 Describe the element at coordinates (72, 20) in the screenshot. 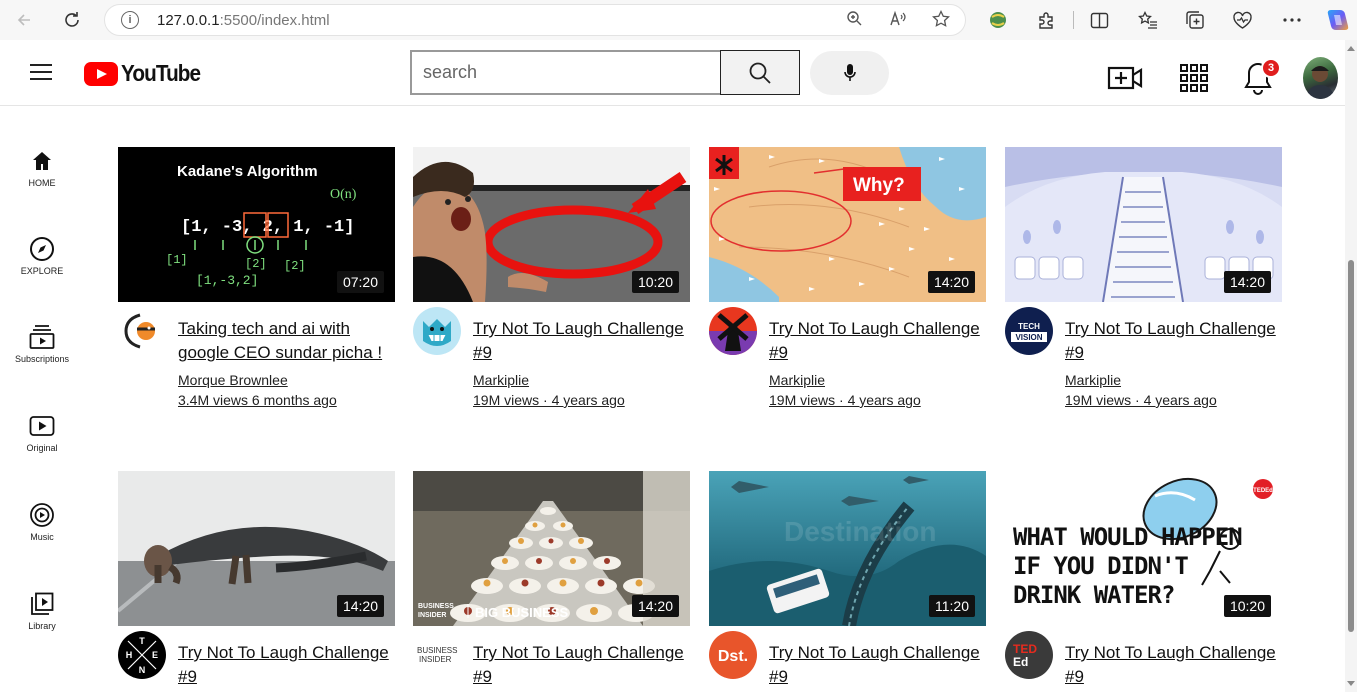

I see `reload-icon` at that location.